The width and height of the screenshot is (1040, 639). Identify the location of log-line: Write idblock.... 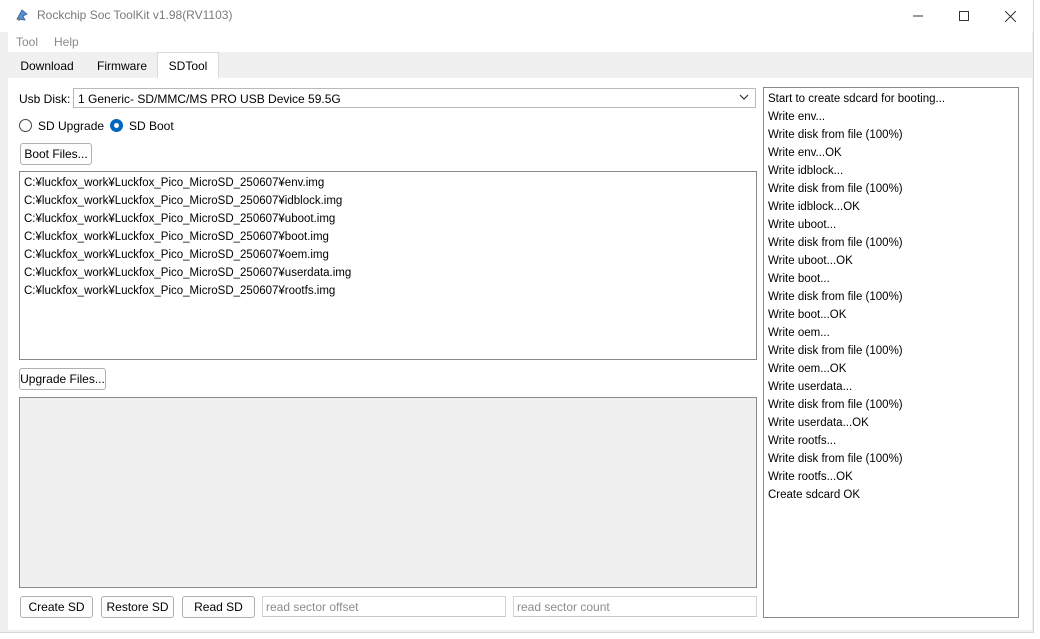
(806, 171).